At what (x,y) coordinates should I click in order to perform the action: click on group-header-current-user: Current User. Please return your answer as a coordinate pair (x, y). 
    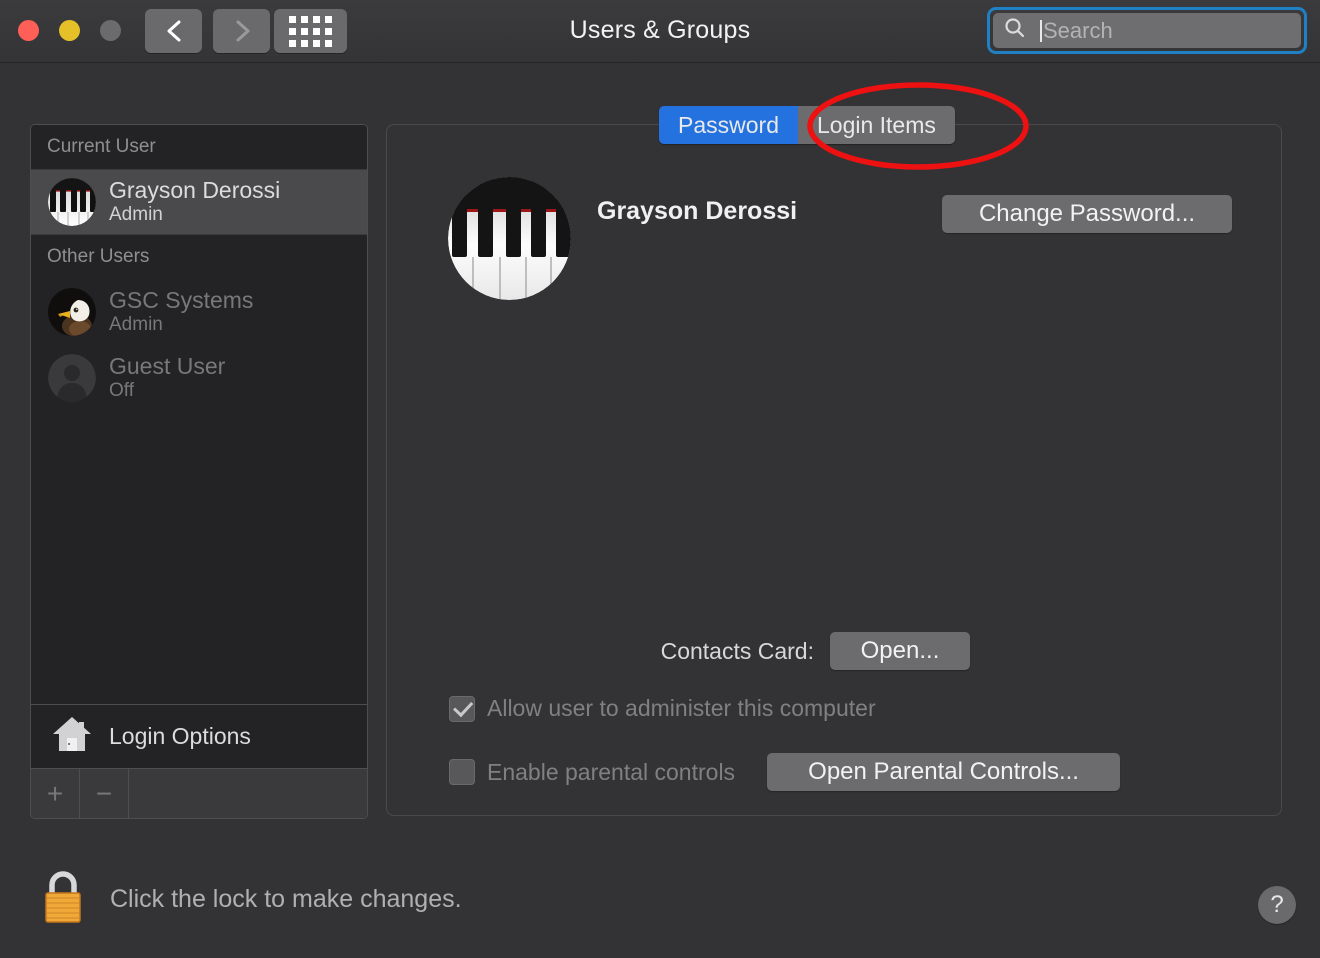
    Looking at the image, I should click on (199, 147).